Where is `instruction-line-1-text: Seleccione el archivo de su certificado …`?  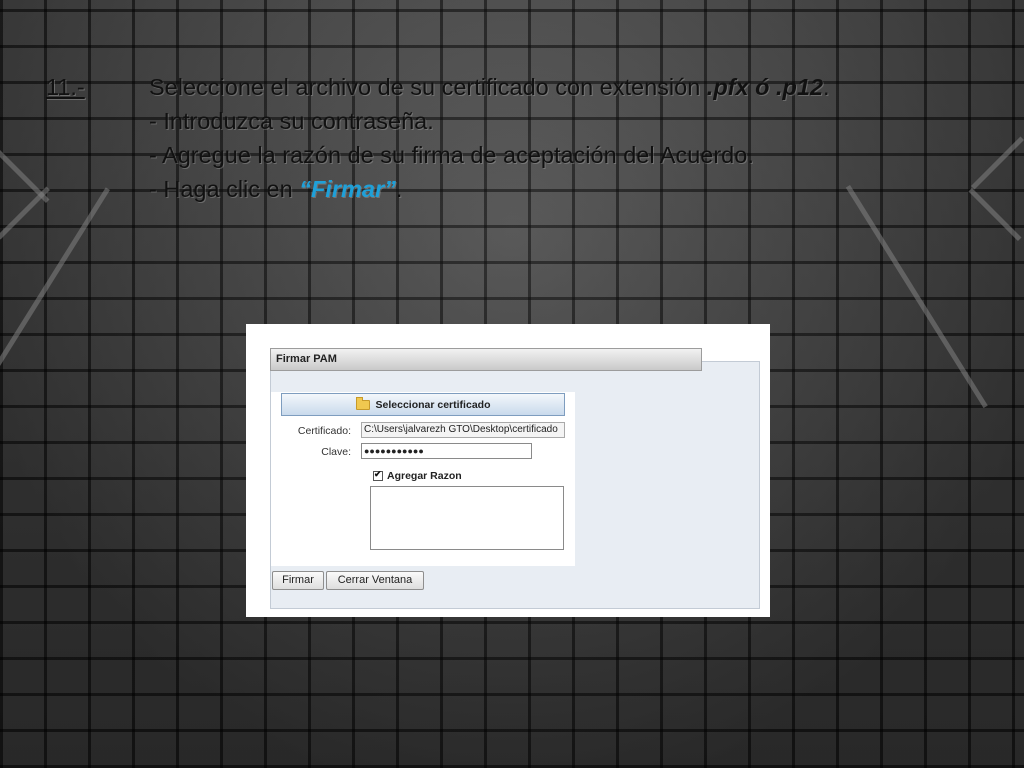
instruction-line-1-text: Seleccione el archivo de su certificado … is located at coordinates (428, 87).